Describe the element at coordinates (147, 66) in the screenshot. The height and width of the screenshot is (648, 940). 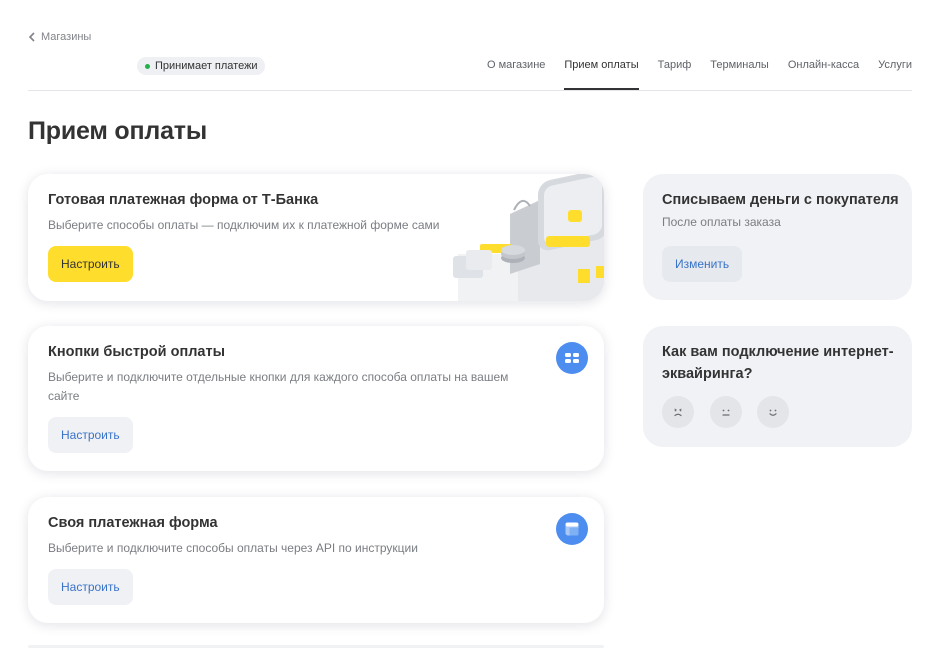
I see `status-dot-icon` at that location.